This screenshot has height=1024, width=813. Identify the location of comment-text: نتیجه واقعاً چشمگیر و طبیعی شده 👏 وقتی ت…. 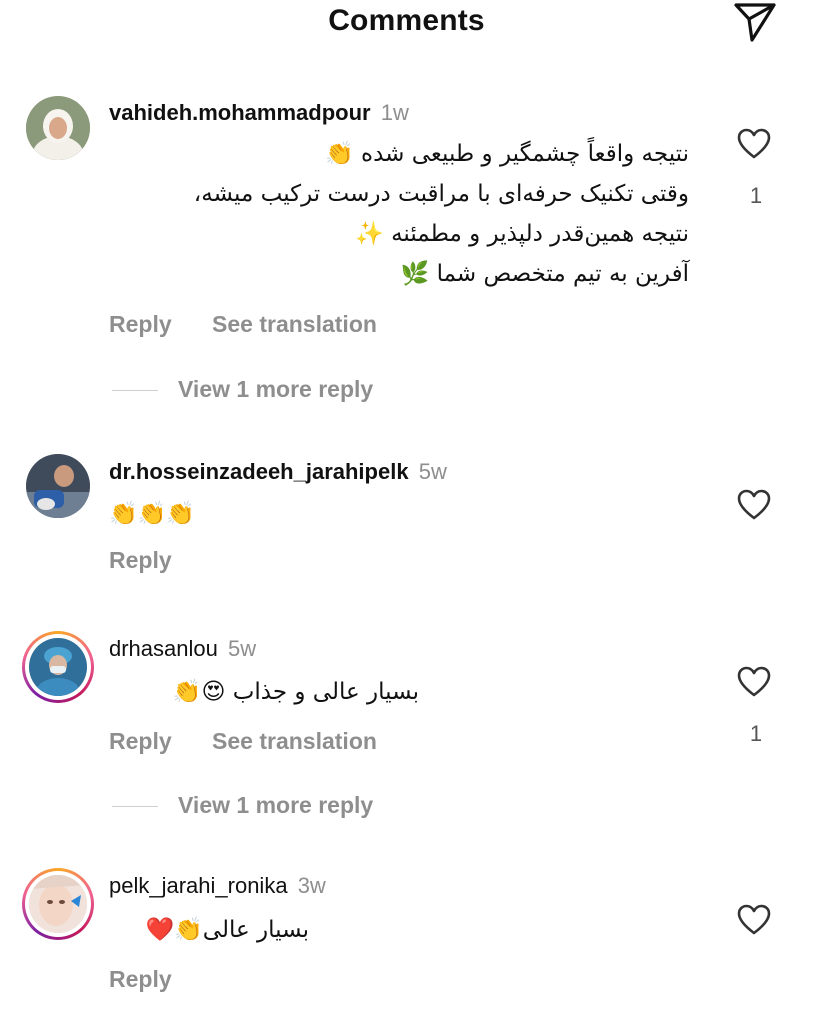
(399, 214).